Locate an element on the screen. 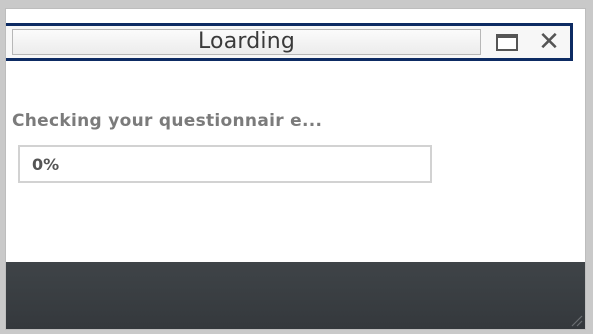 The width and height of the screenshot is (593, 334). close-button: ✕ is located at coordinates (549, 42).